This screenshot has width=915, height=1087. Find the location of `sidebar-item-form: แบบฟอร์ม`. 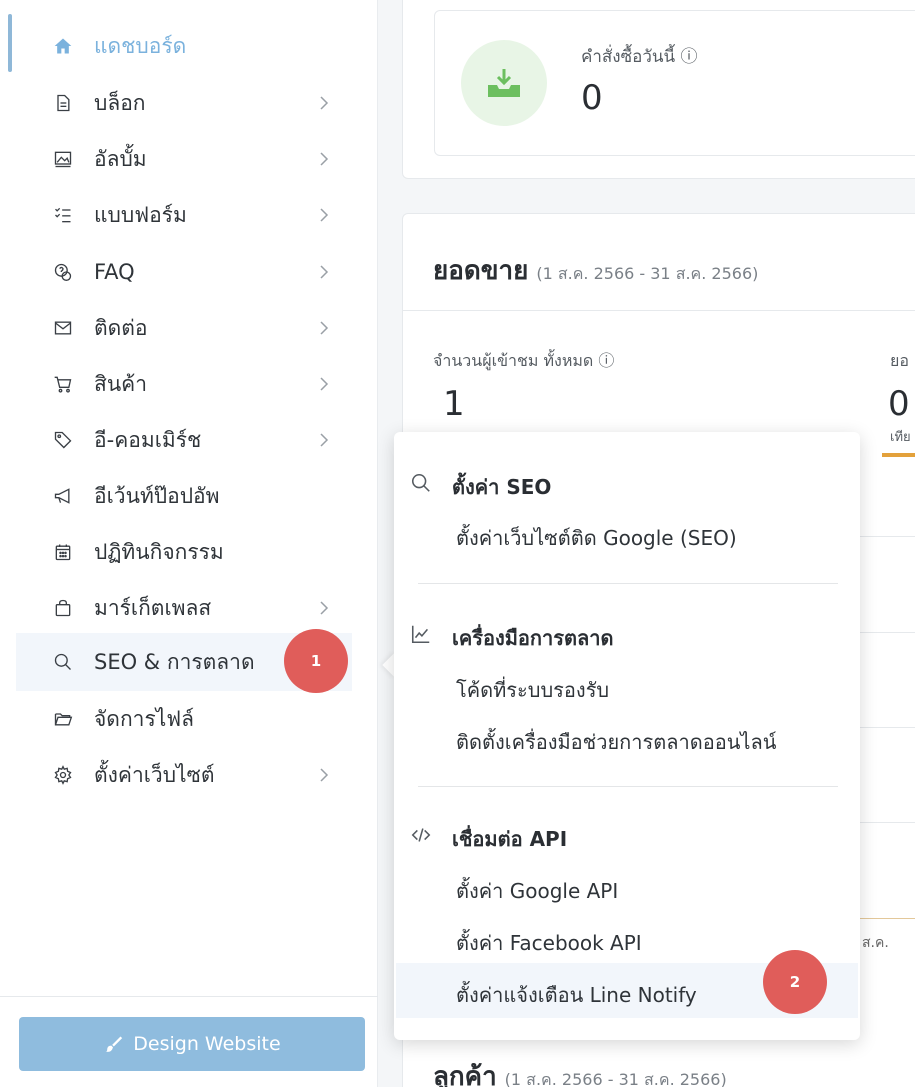

sidebar-item-form: แบบฟอร์ม is located at coordinates (184, 215).